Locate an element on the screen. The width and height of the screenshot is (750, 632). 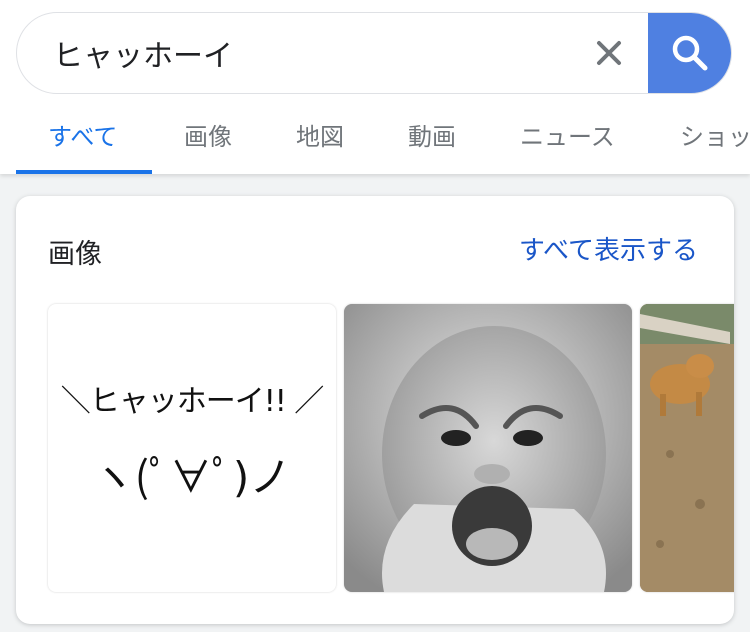
image-thumb-dog is located at coordinates (687, 448).